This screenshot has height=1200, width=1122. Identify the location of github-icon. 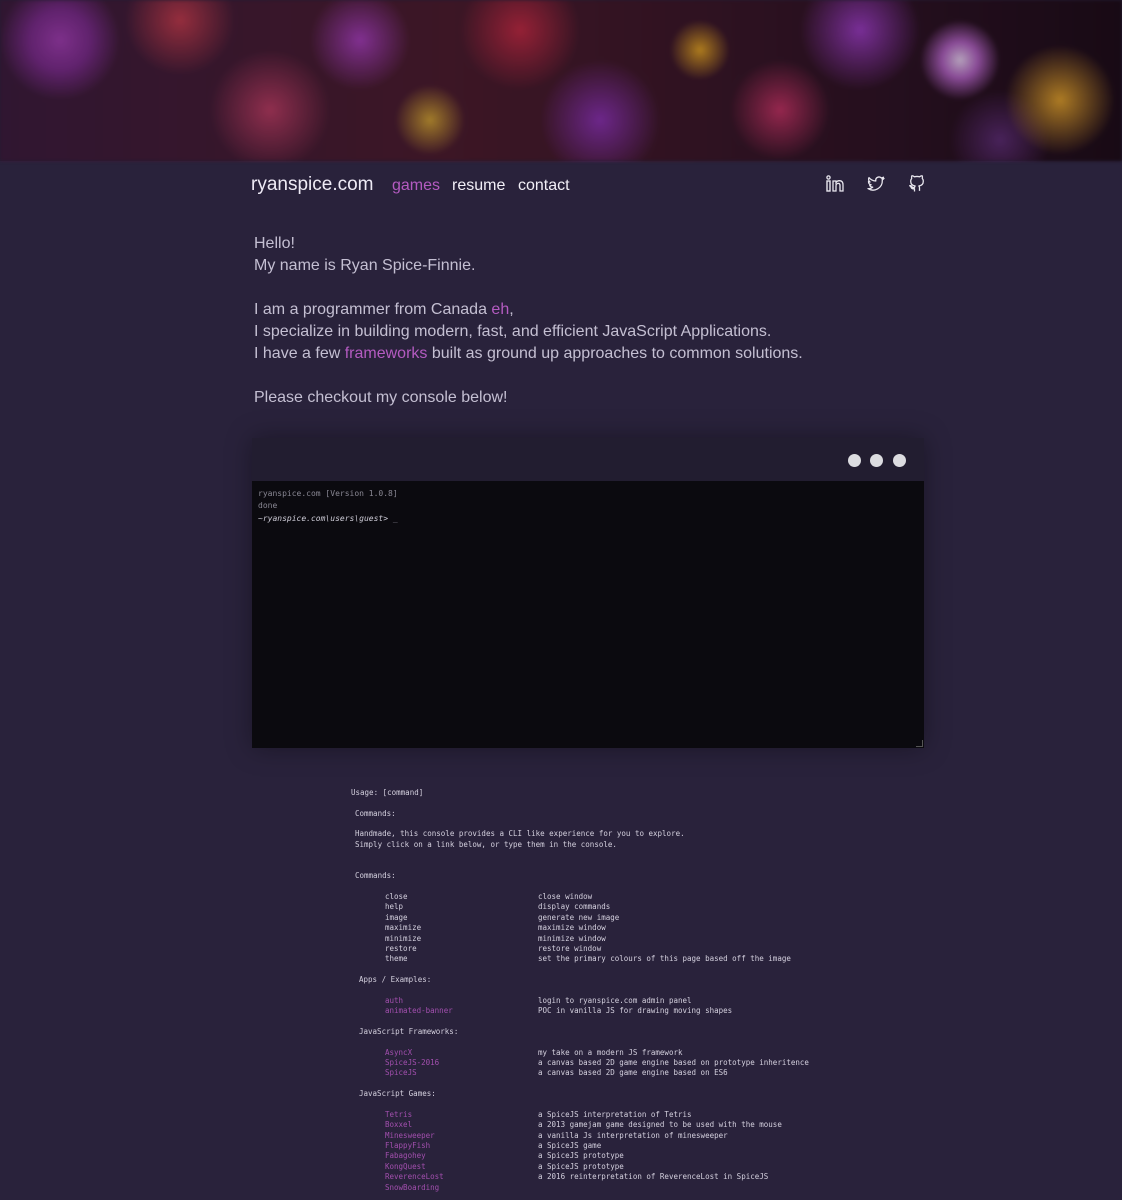
(917, 184).